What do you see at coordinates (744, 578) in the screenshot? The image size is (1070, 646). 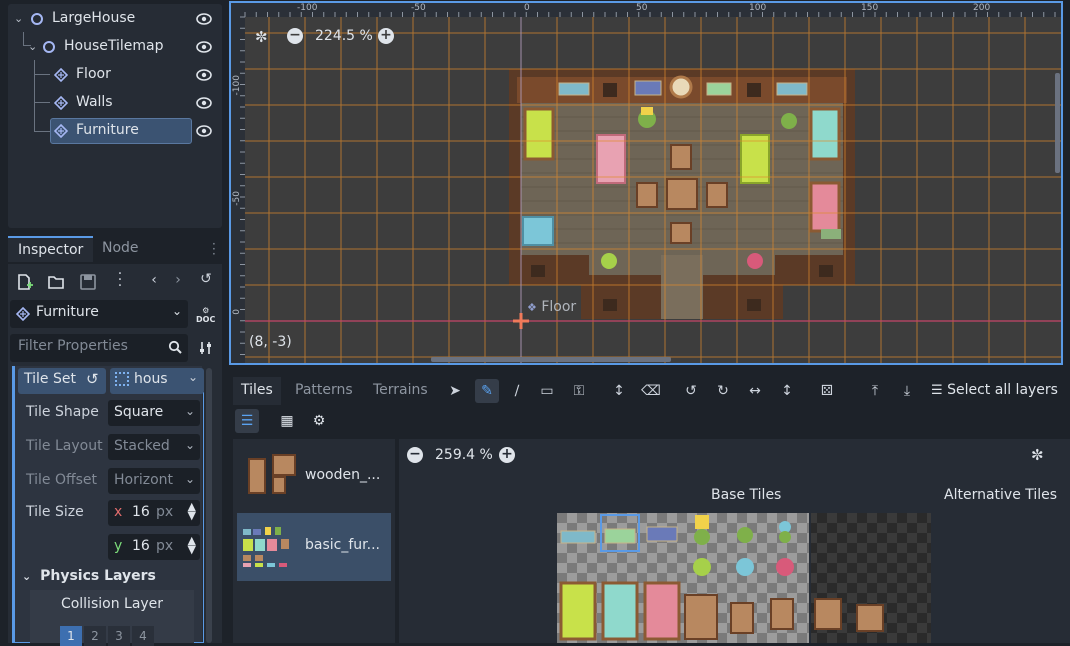 I see `tile-atlas-canvas` at bounding box center [744, 578].